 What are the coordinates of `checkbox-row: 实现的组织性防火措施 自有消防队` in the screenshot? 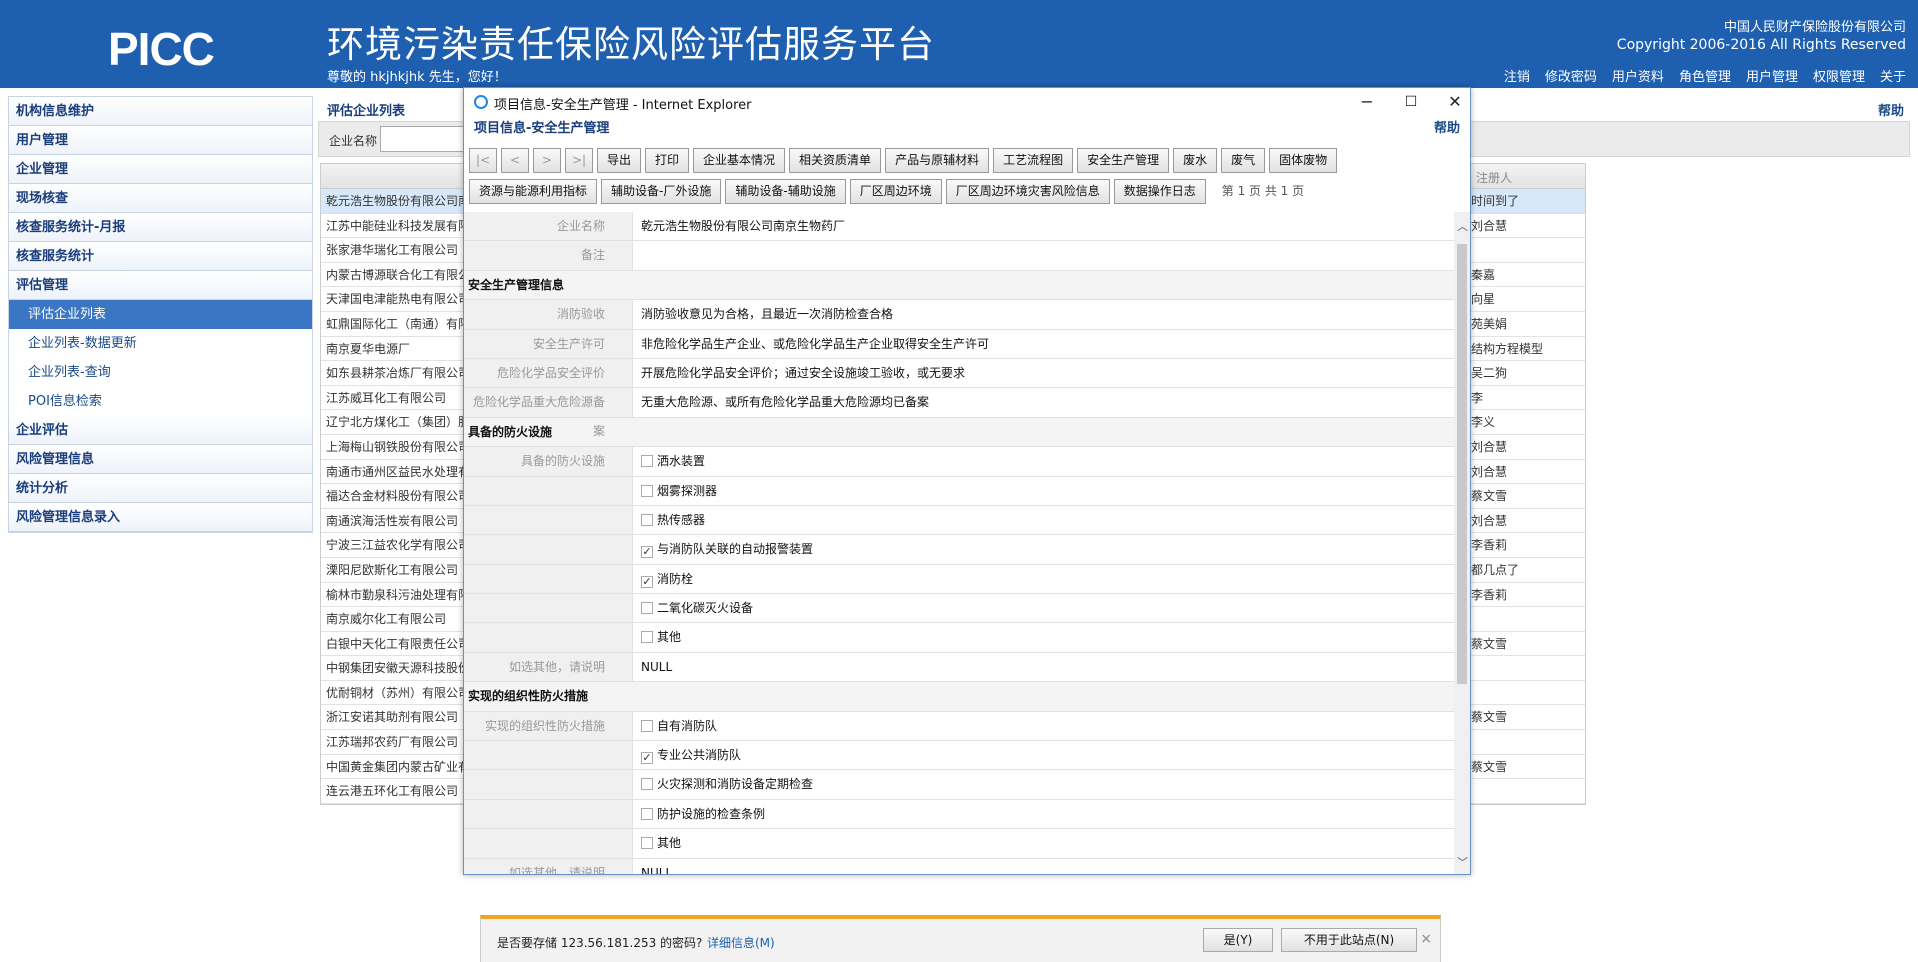 It's located at (959, 726).